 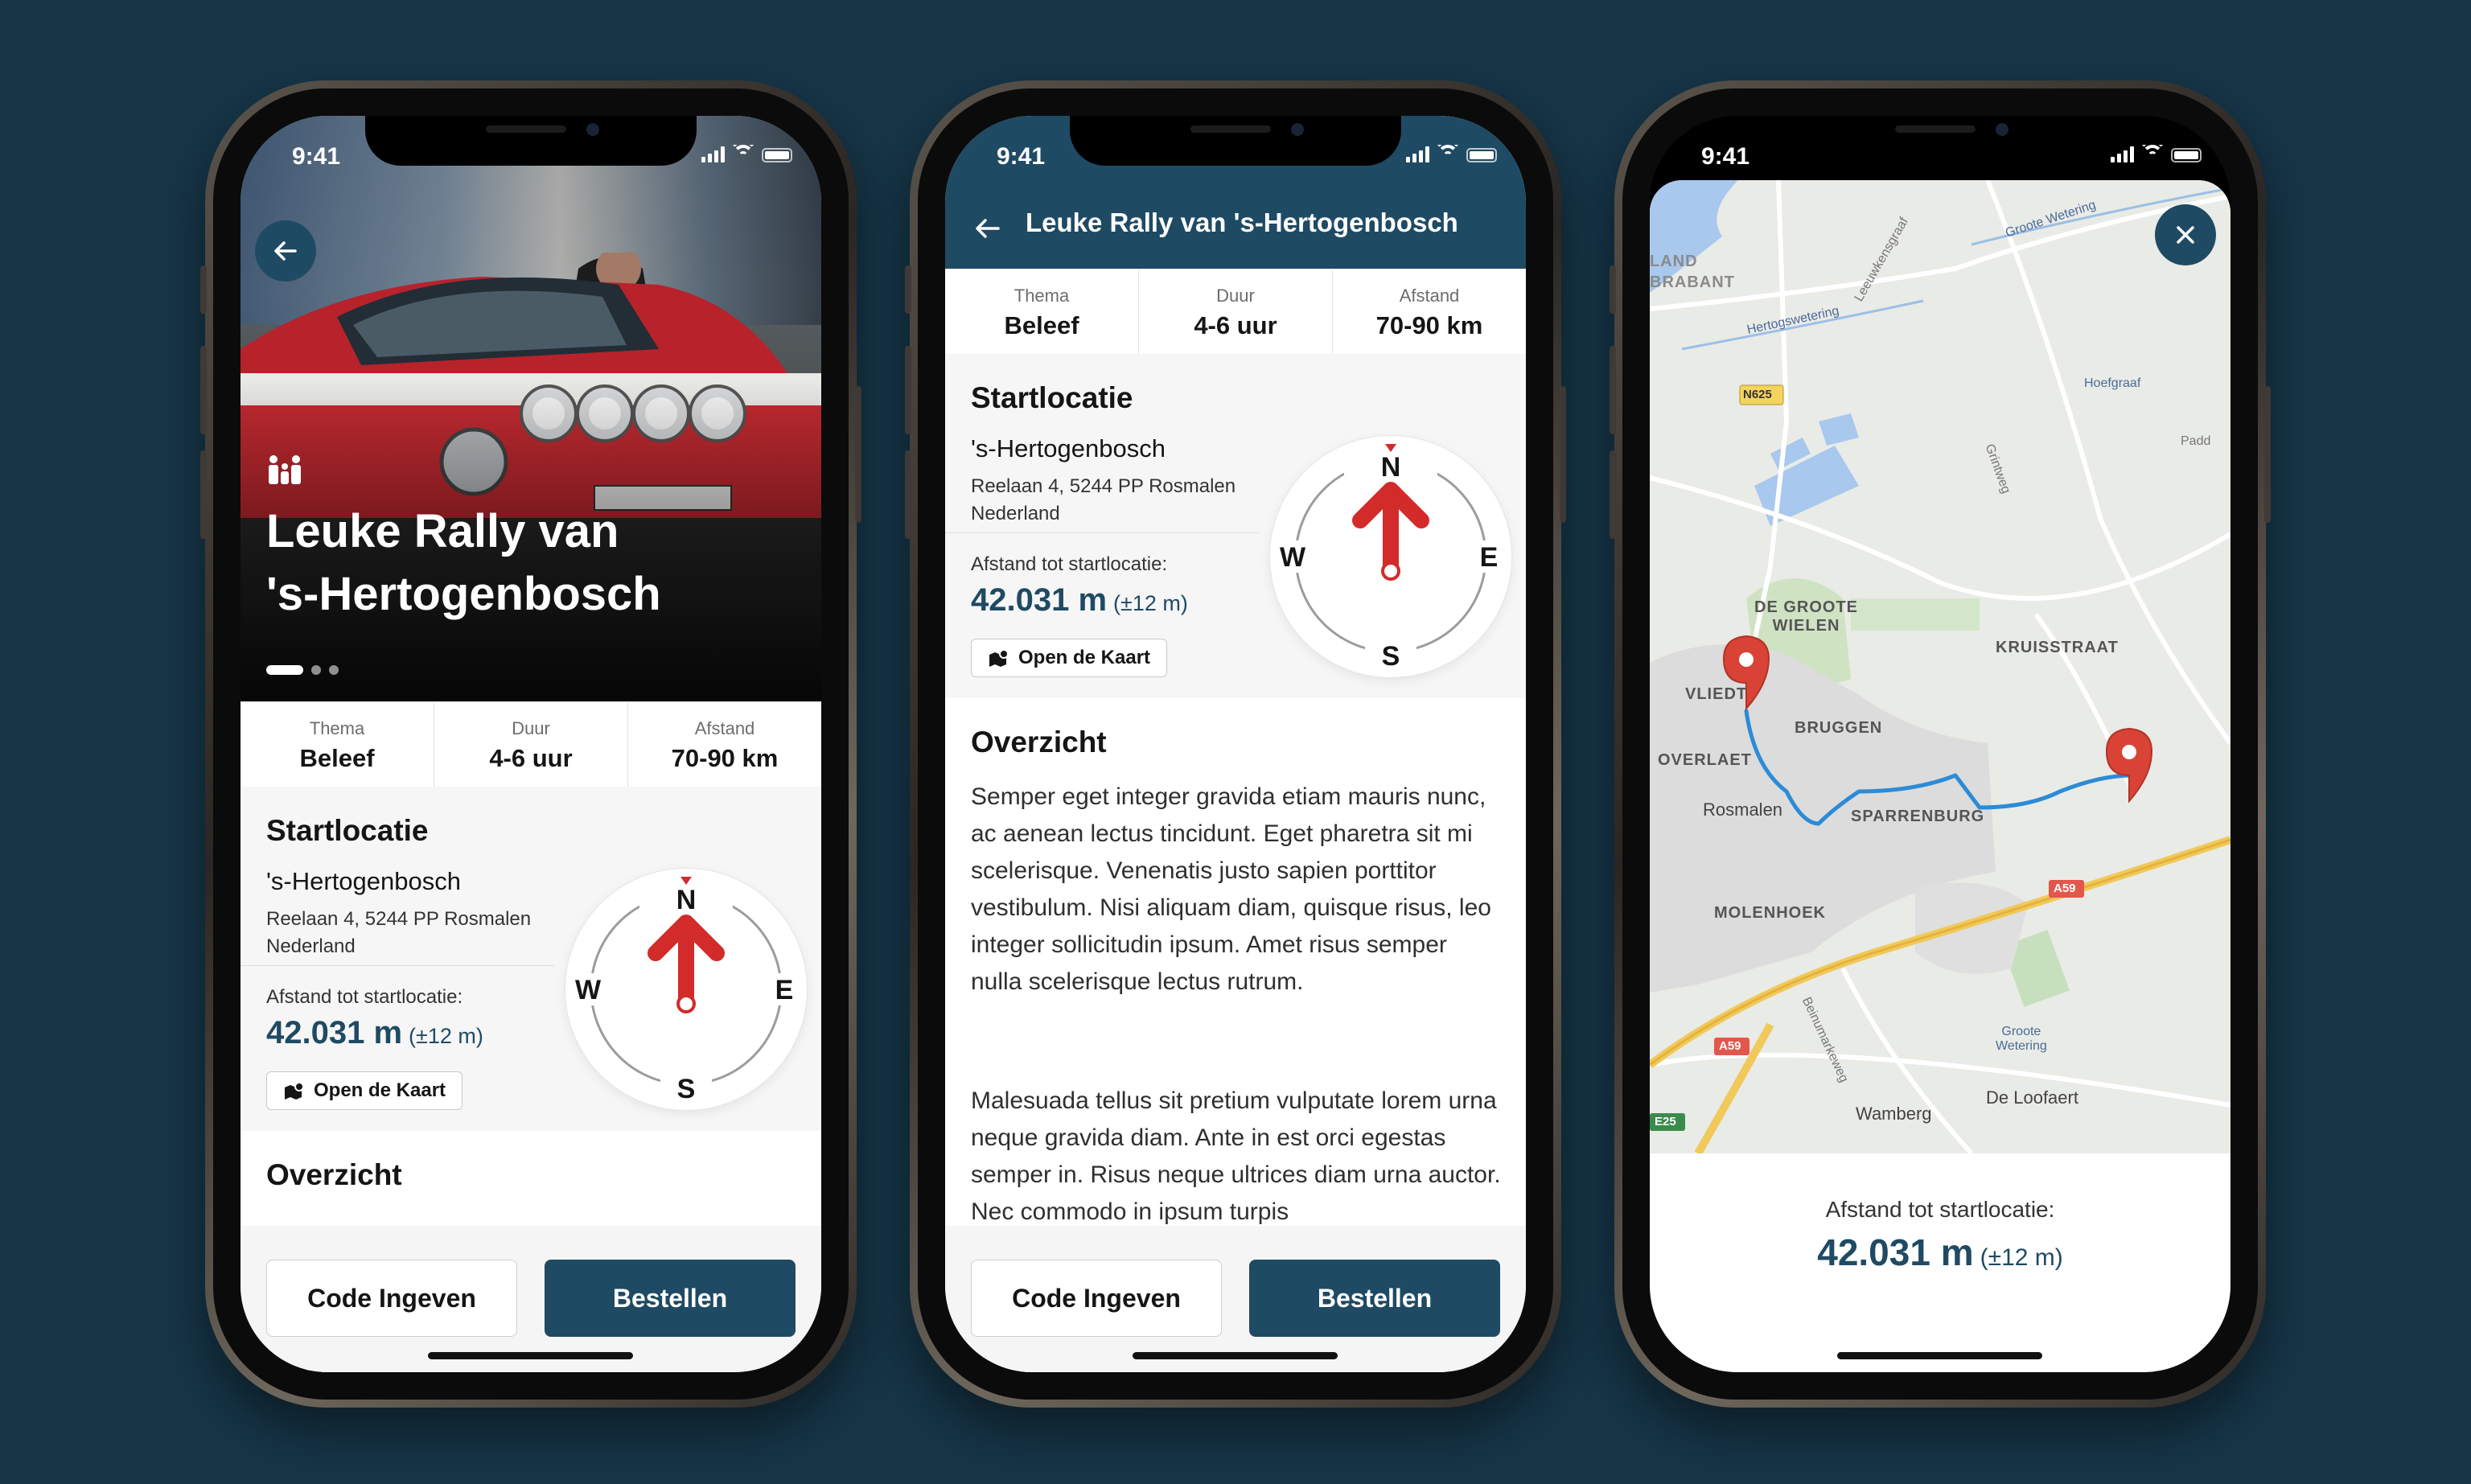 I want to click on map-label-bruggen: BRUGGEN, so click(x=1839, y=728).